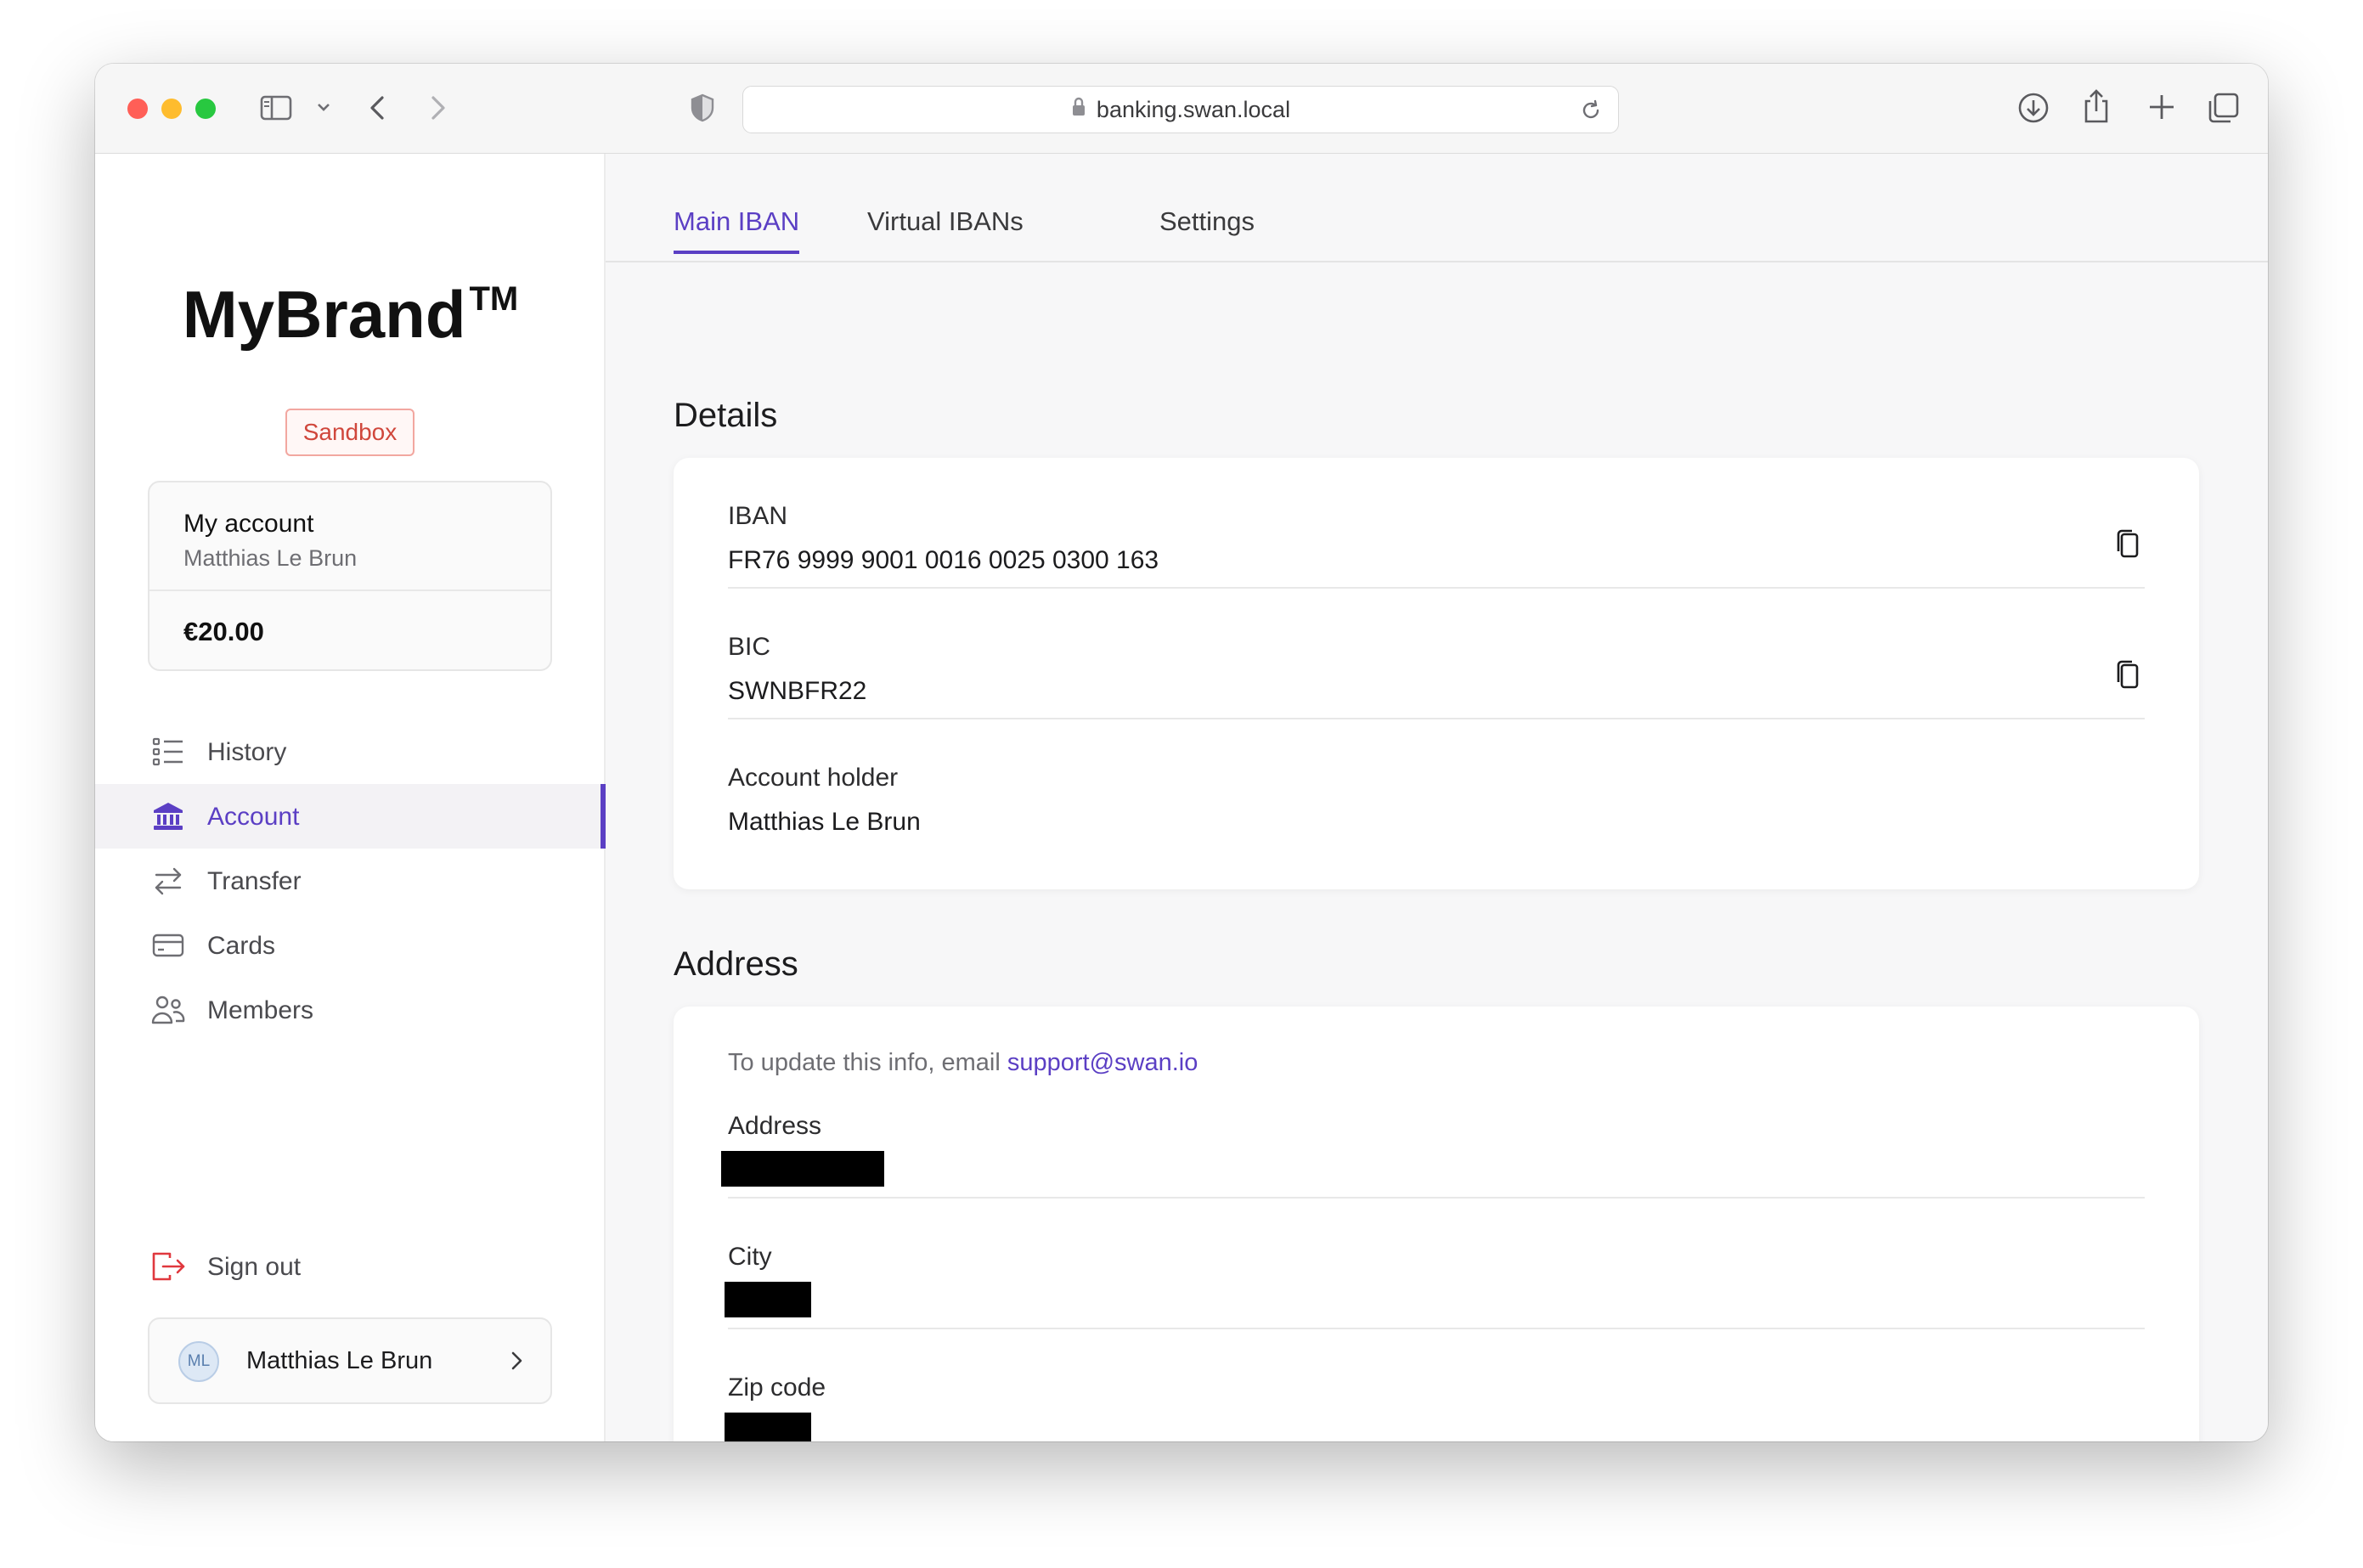 This screenshot has width=2363, height=1568. What do you see at coordinates (1436, 785) in the screenshot?
I see `account-holder-field: Account holder Matthias Le Brun` at bounding box center [1436, 785].